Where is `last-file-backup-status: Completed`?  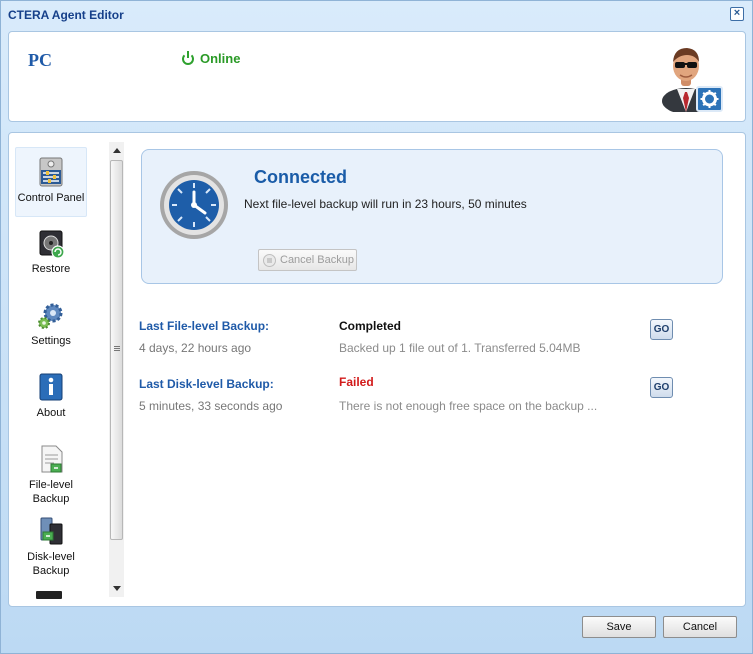 last-file-backup-status: Completed is located at coordinates (370, 326).